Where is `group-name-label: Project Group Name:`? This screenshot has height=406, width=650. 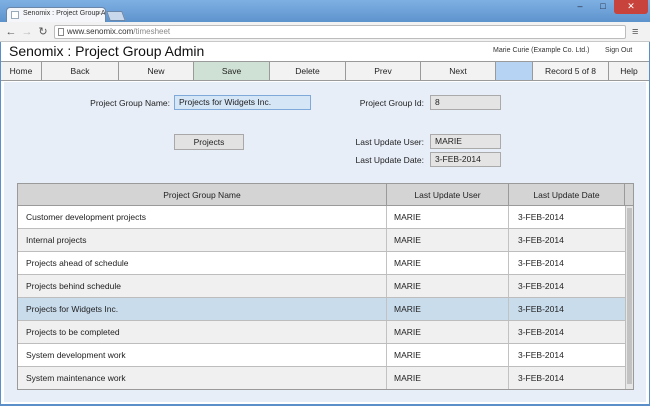 group-name-label: Project Group Name: is located at coordinates (130, 103).